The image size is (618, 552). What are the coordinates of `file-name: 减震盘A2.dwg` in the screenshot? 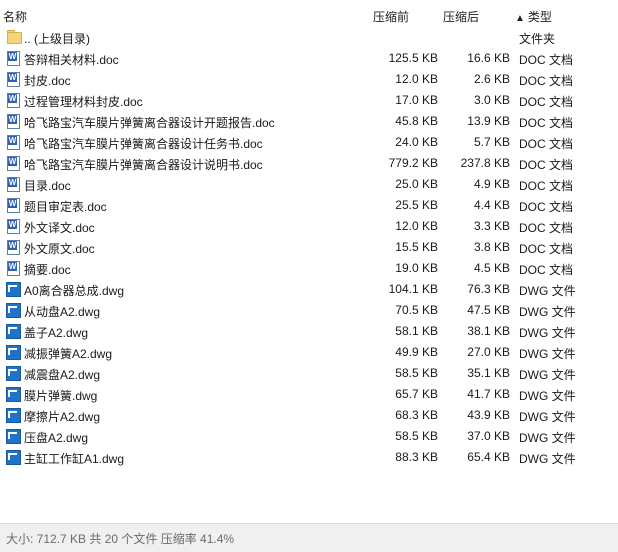 It's located at (62, 375).